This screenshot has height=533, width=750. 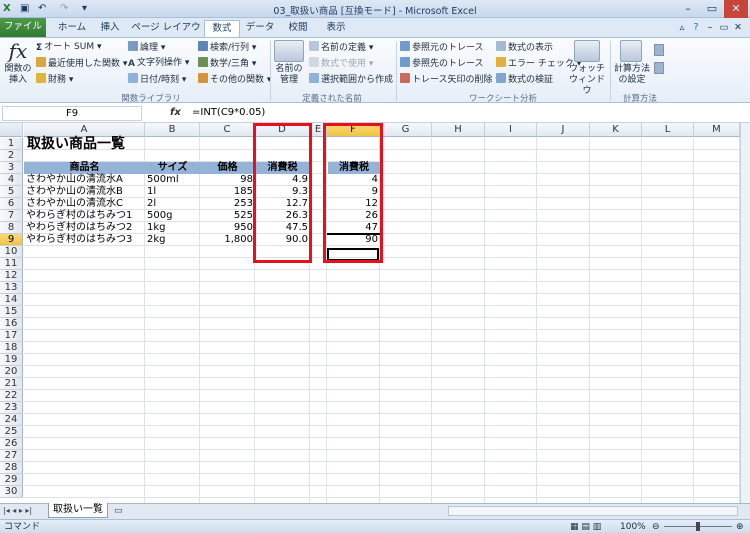 I want to click on financial-button: 財務 ▾, so click(x=54, y=79).